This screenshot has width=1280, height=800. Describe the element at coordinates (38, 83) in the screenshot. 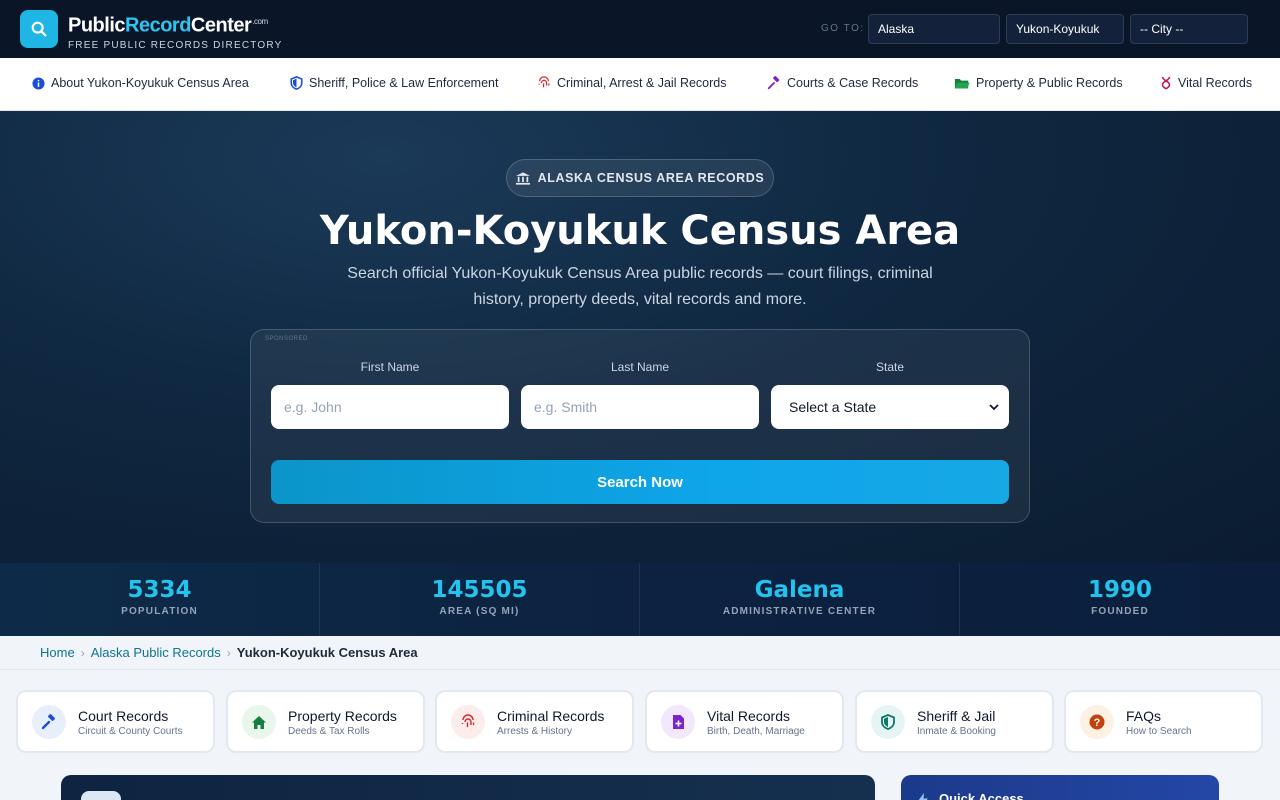

I see `info-icon` at that location.